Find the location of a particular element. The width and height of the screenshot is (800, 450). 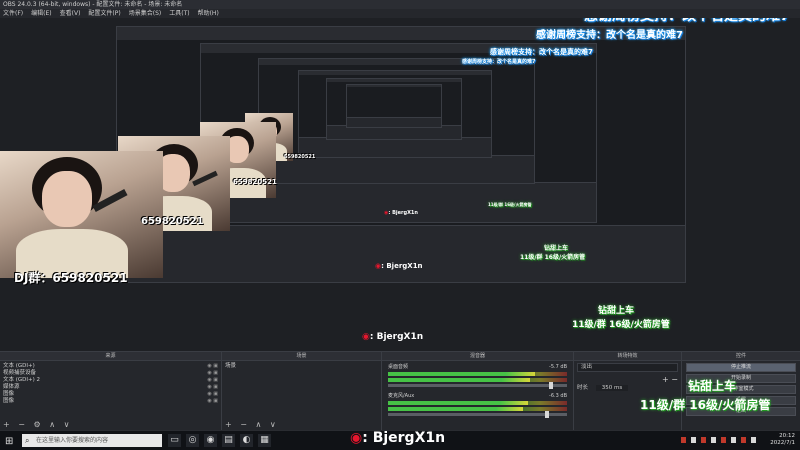

mixer-channel: 桌面音频 -5.7 dB is located at coordinates (477, 367).